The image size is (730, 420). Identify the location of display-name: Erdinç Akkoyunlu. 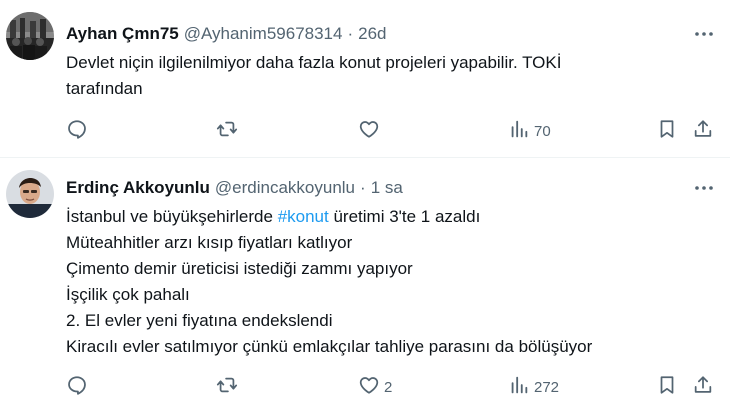
(138, 188).